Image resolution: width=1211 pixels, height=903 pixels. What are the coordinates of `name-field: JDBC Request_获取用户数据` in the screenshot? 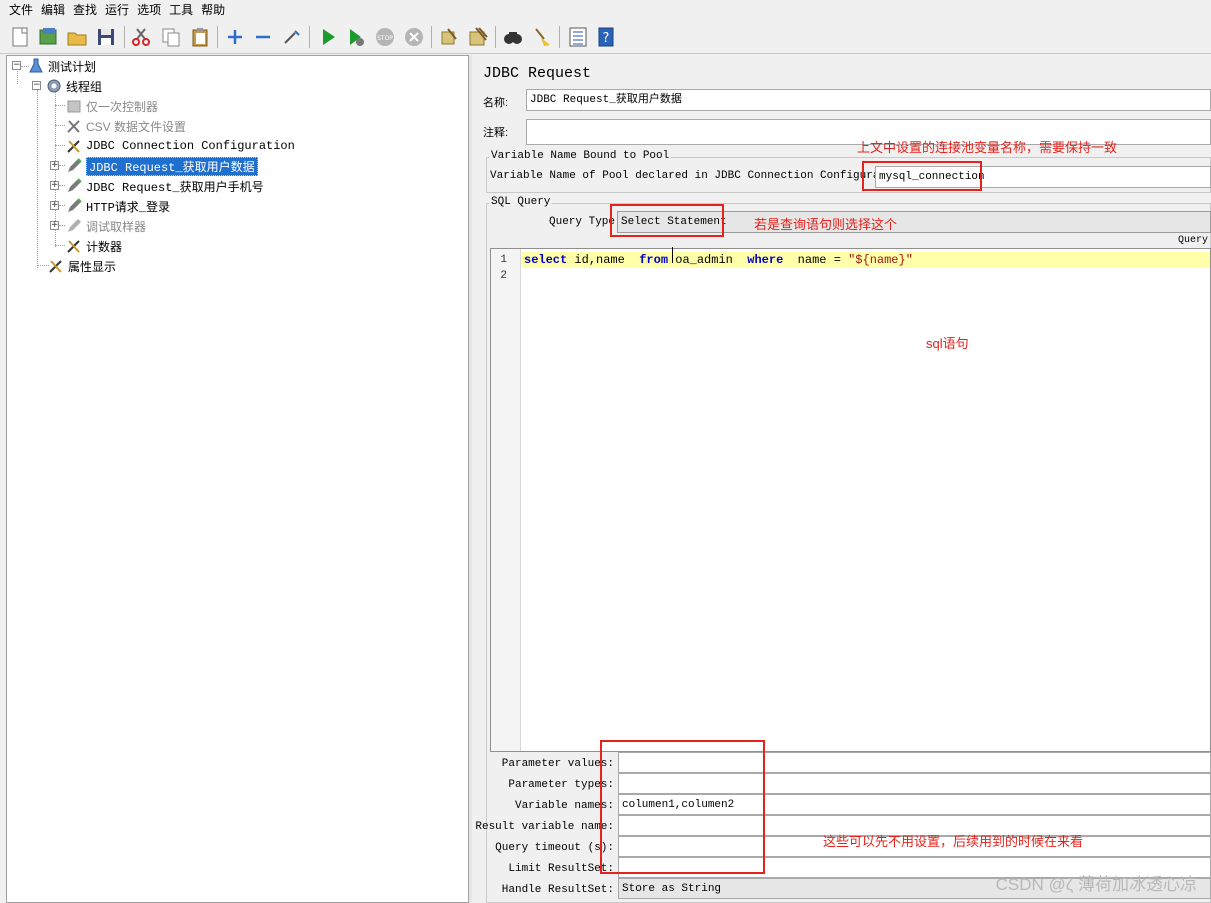 It's located at (868, 100).